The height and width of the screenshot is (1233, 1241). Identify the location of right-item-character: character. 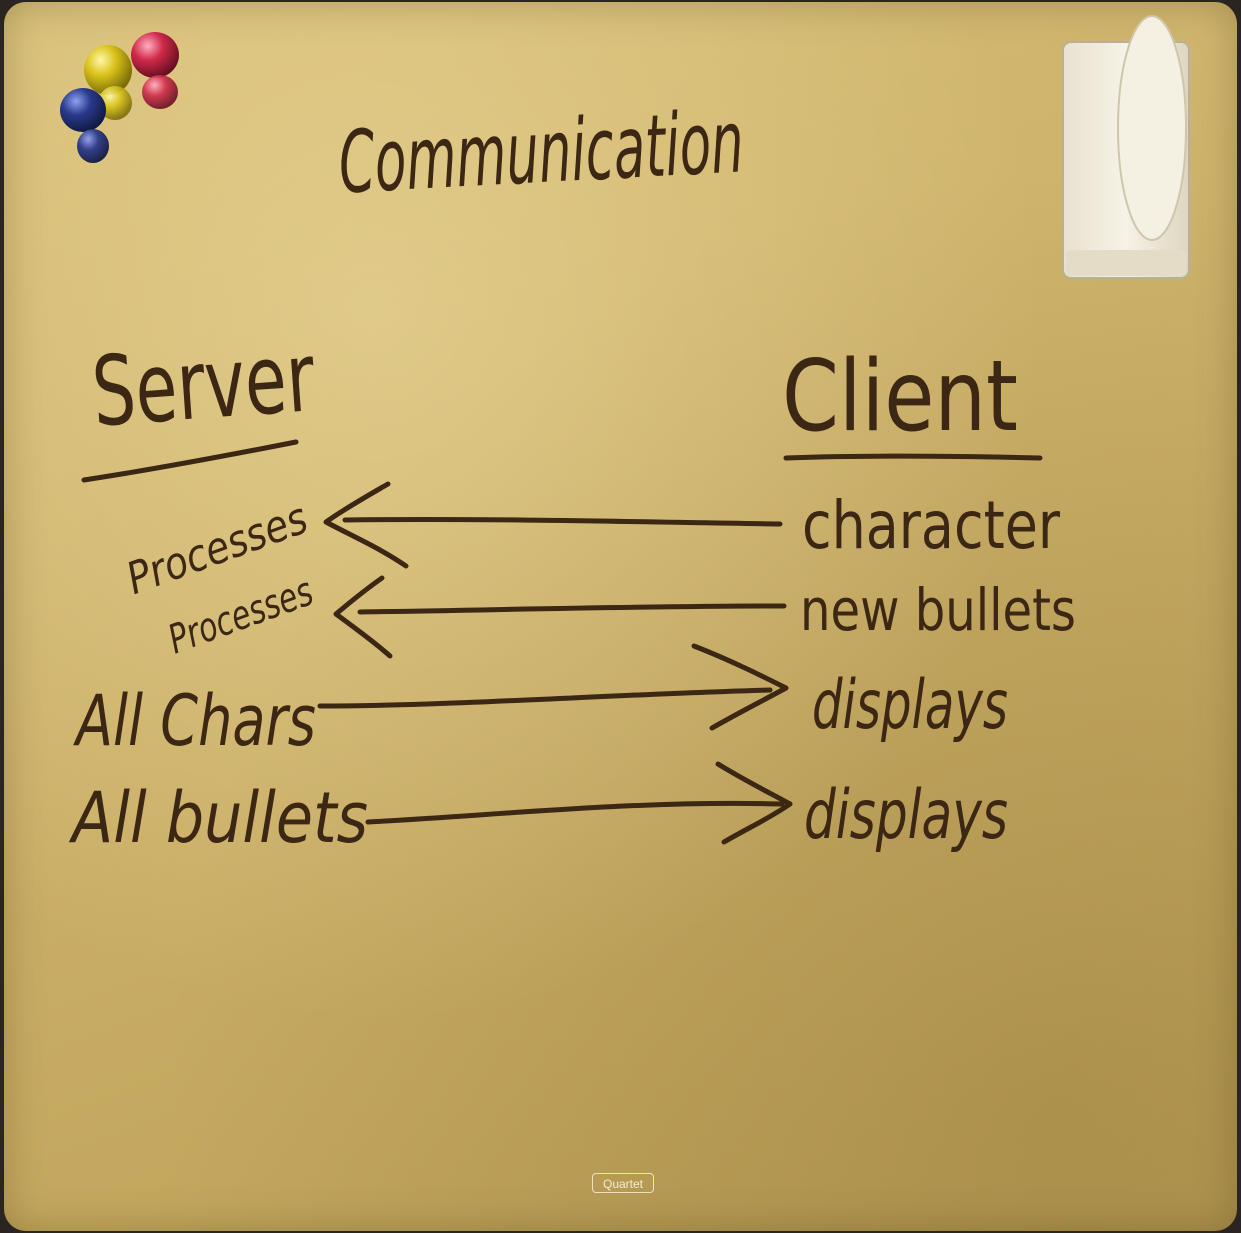
(931, 525).